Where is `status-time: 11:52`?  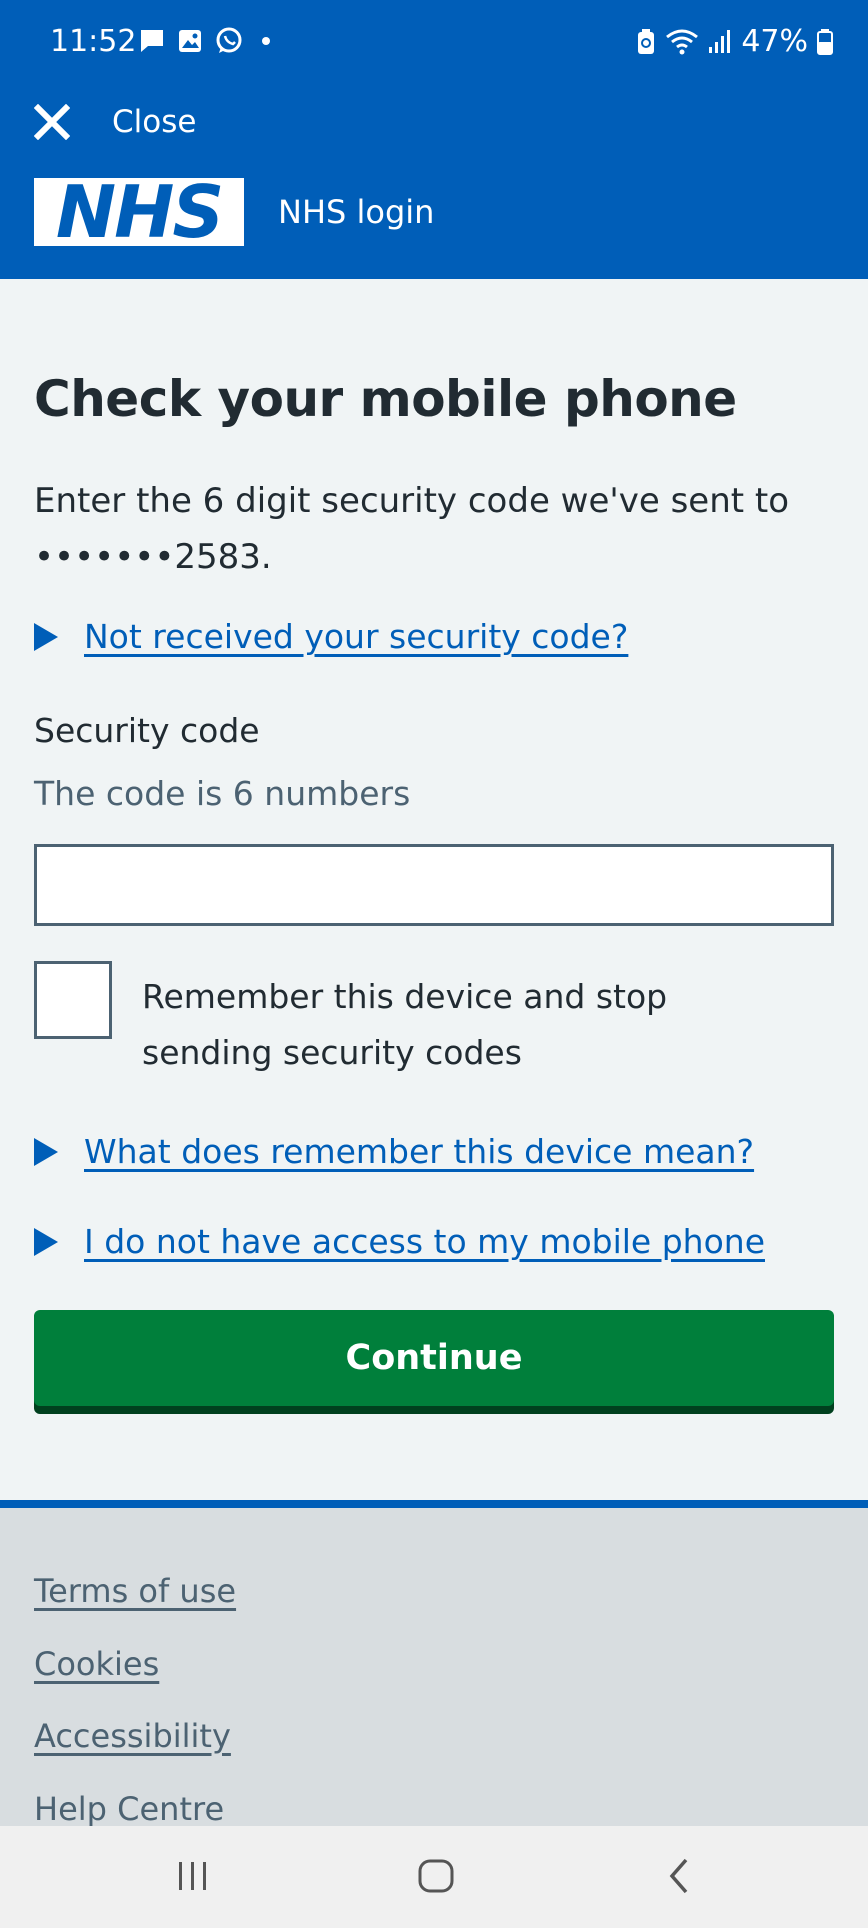 status-time: 11:52 is located at coordinates (93, 41).